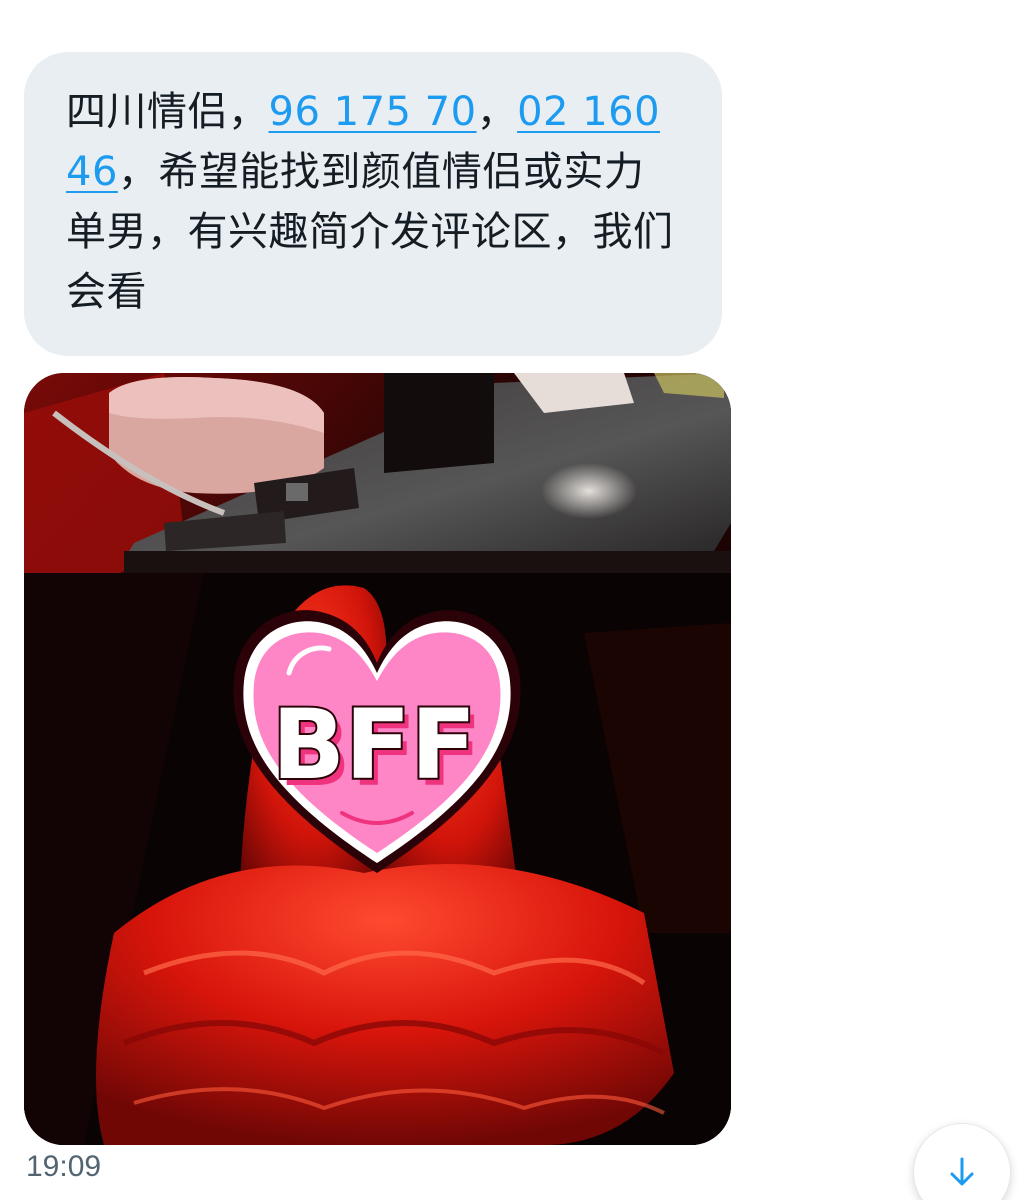 The height and width of the screenshot is (1200, 1025). I want to click on message-timestamp: 19:09, so click(64, 1166).